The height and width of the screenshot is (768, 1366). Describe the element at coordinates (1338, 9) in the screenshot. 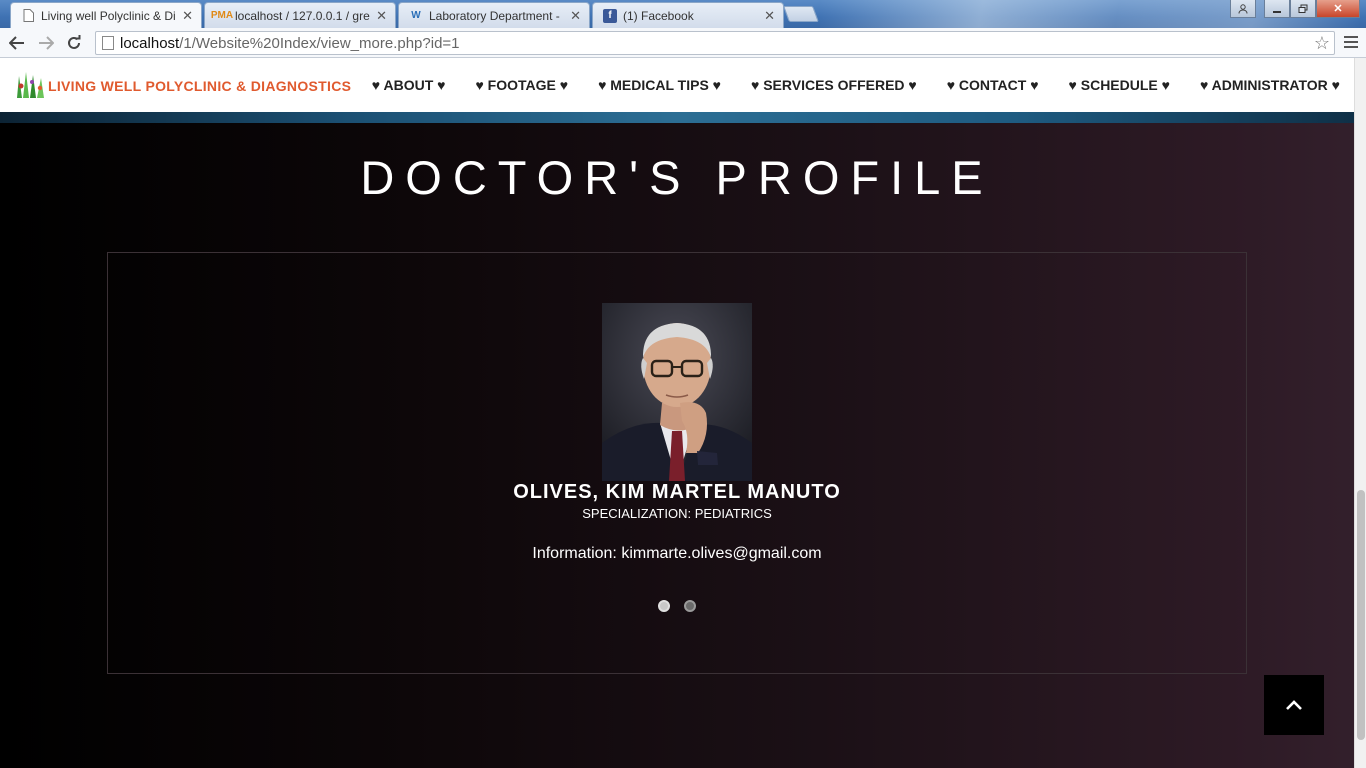

I see `close-window-button: ✕` at that location.